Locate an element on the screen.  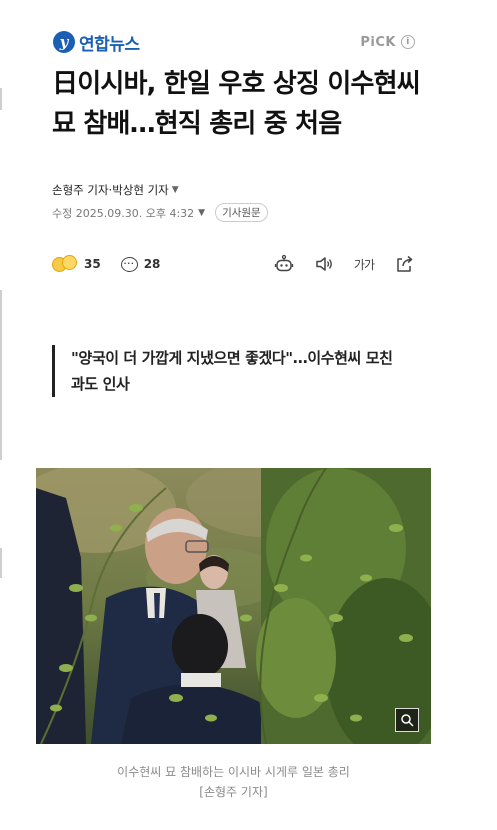
info-icon: i is located at coordinates (408, 42).